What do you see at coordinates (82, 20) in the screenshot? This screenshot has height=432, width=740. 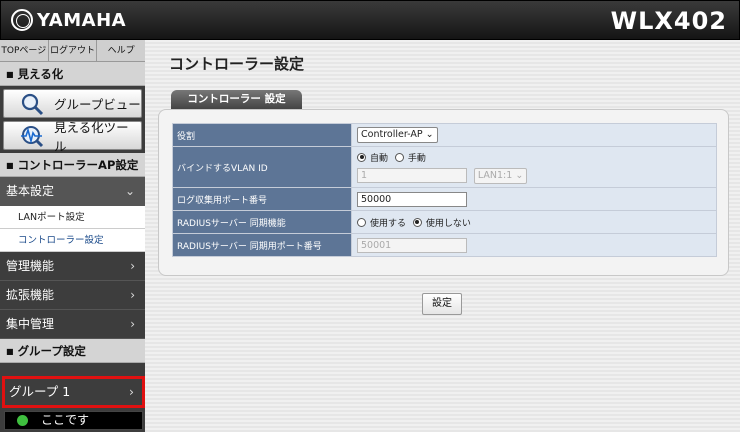 I see `brand-name: YAMAHA` at bounding box center [82, 20].